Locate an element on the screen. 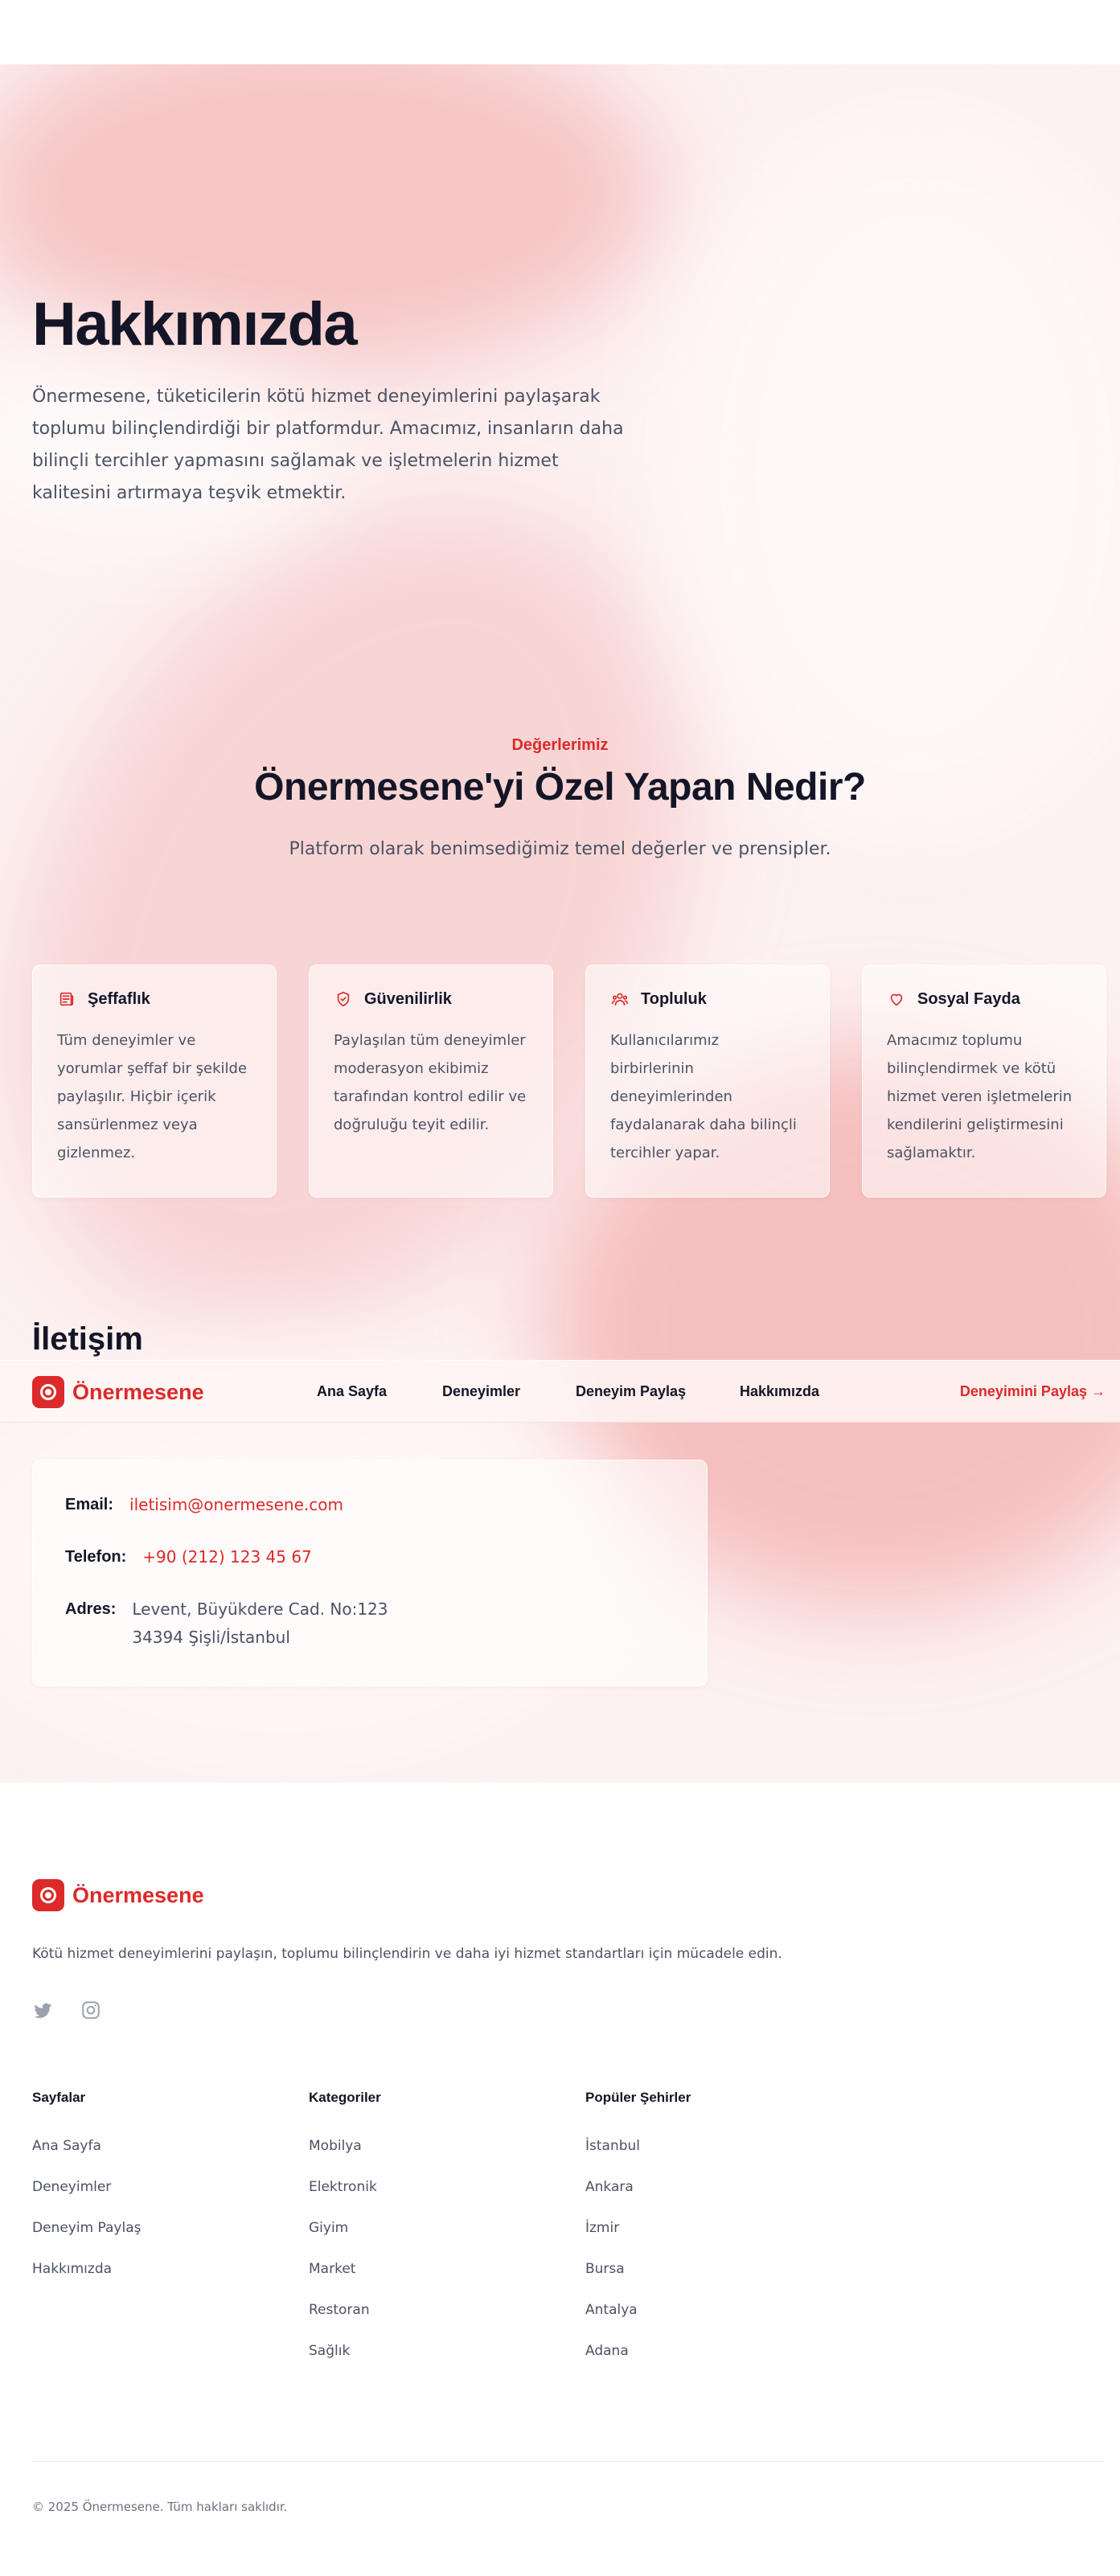  footer-link: Ankara is located at coordinates (609, 2187).